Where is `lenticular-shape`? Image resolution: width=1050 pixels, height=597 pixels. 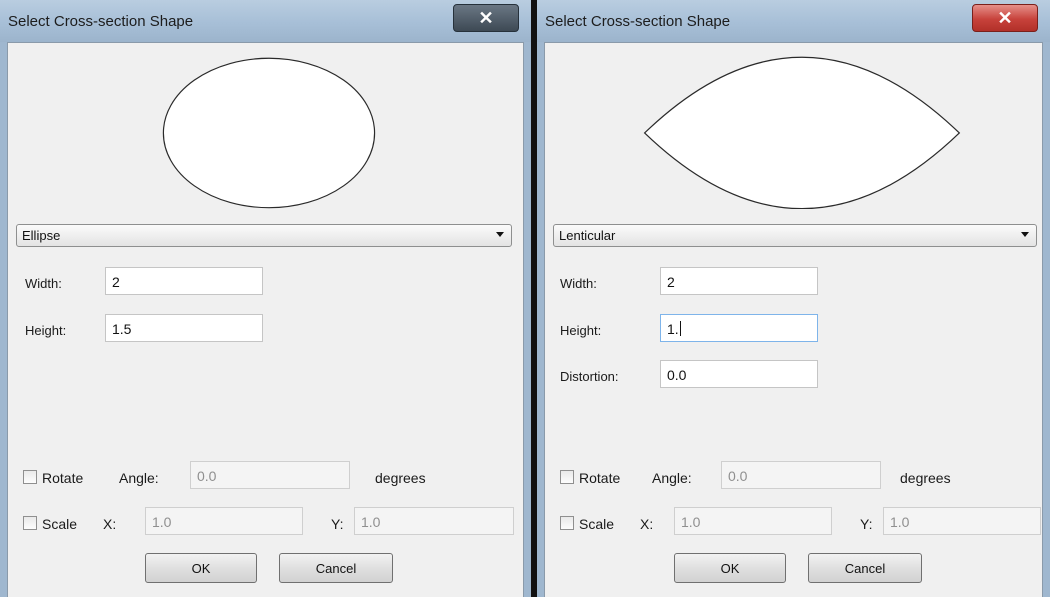 lenticular-shape is located at coordinates (802, 132).